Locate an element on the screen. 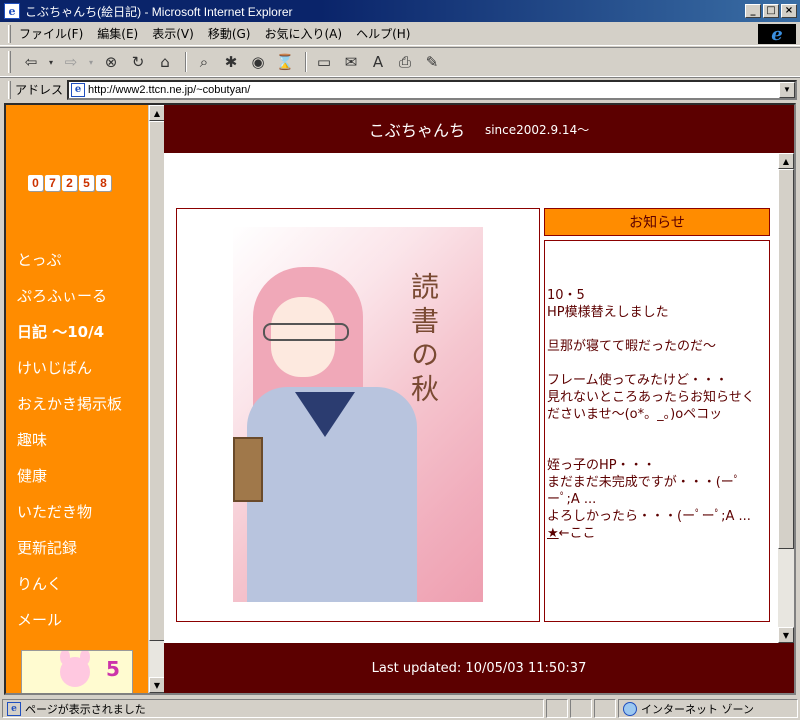  left-frame-scrollbar: ▲ ▼ is located at coordinates (156, 399).